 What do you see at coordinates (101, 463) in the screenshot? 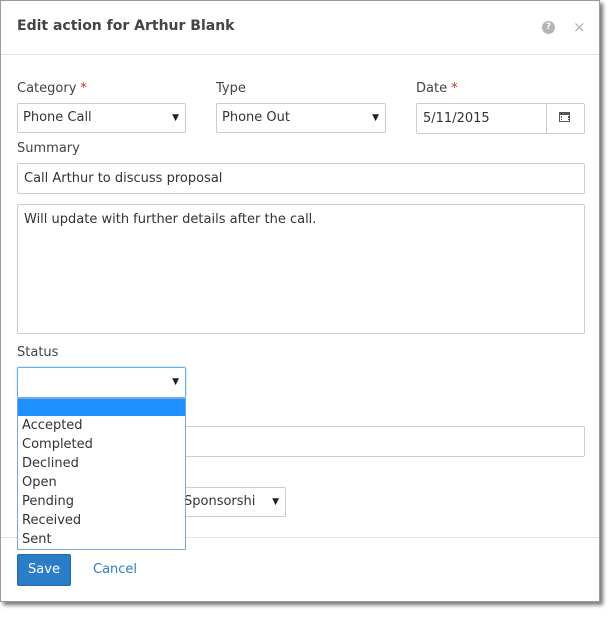
I see `status-option-declined: Declined` at bounding box center [101, 463].